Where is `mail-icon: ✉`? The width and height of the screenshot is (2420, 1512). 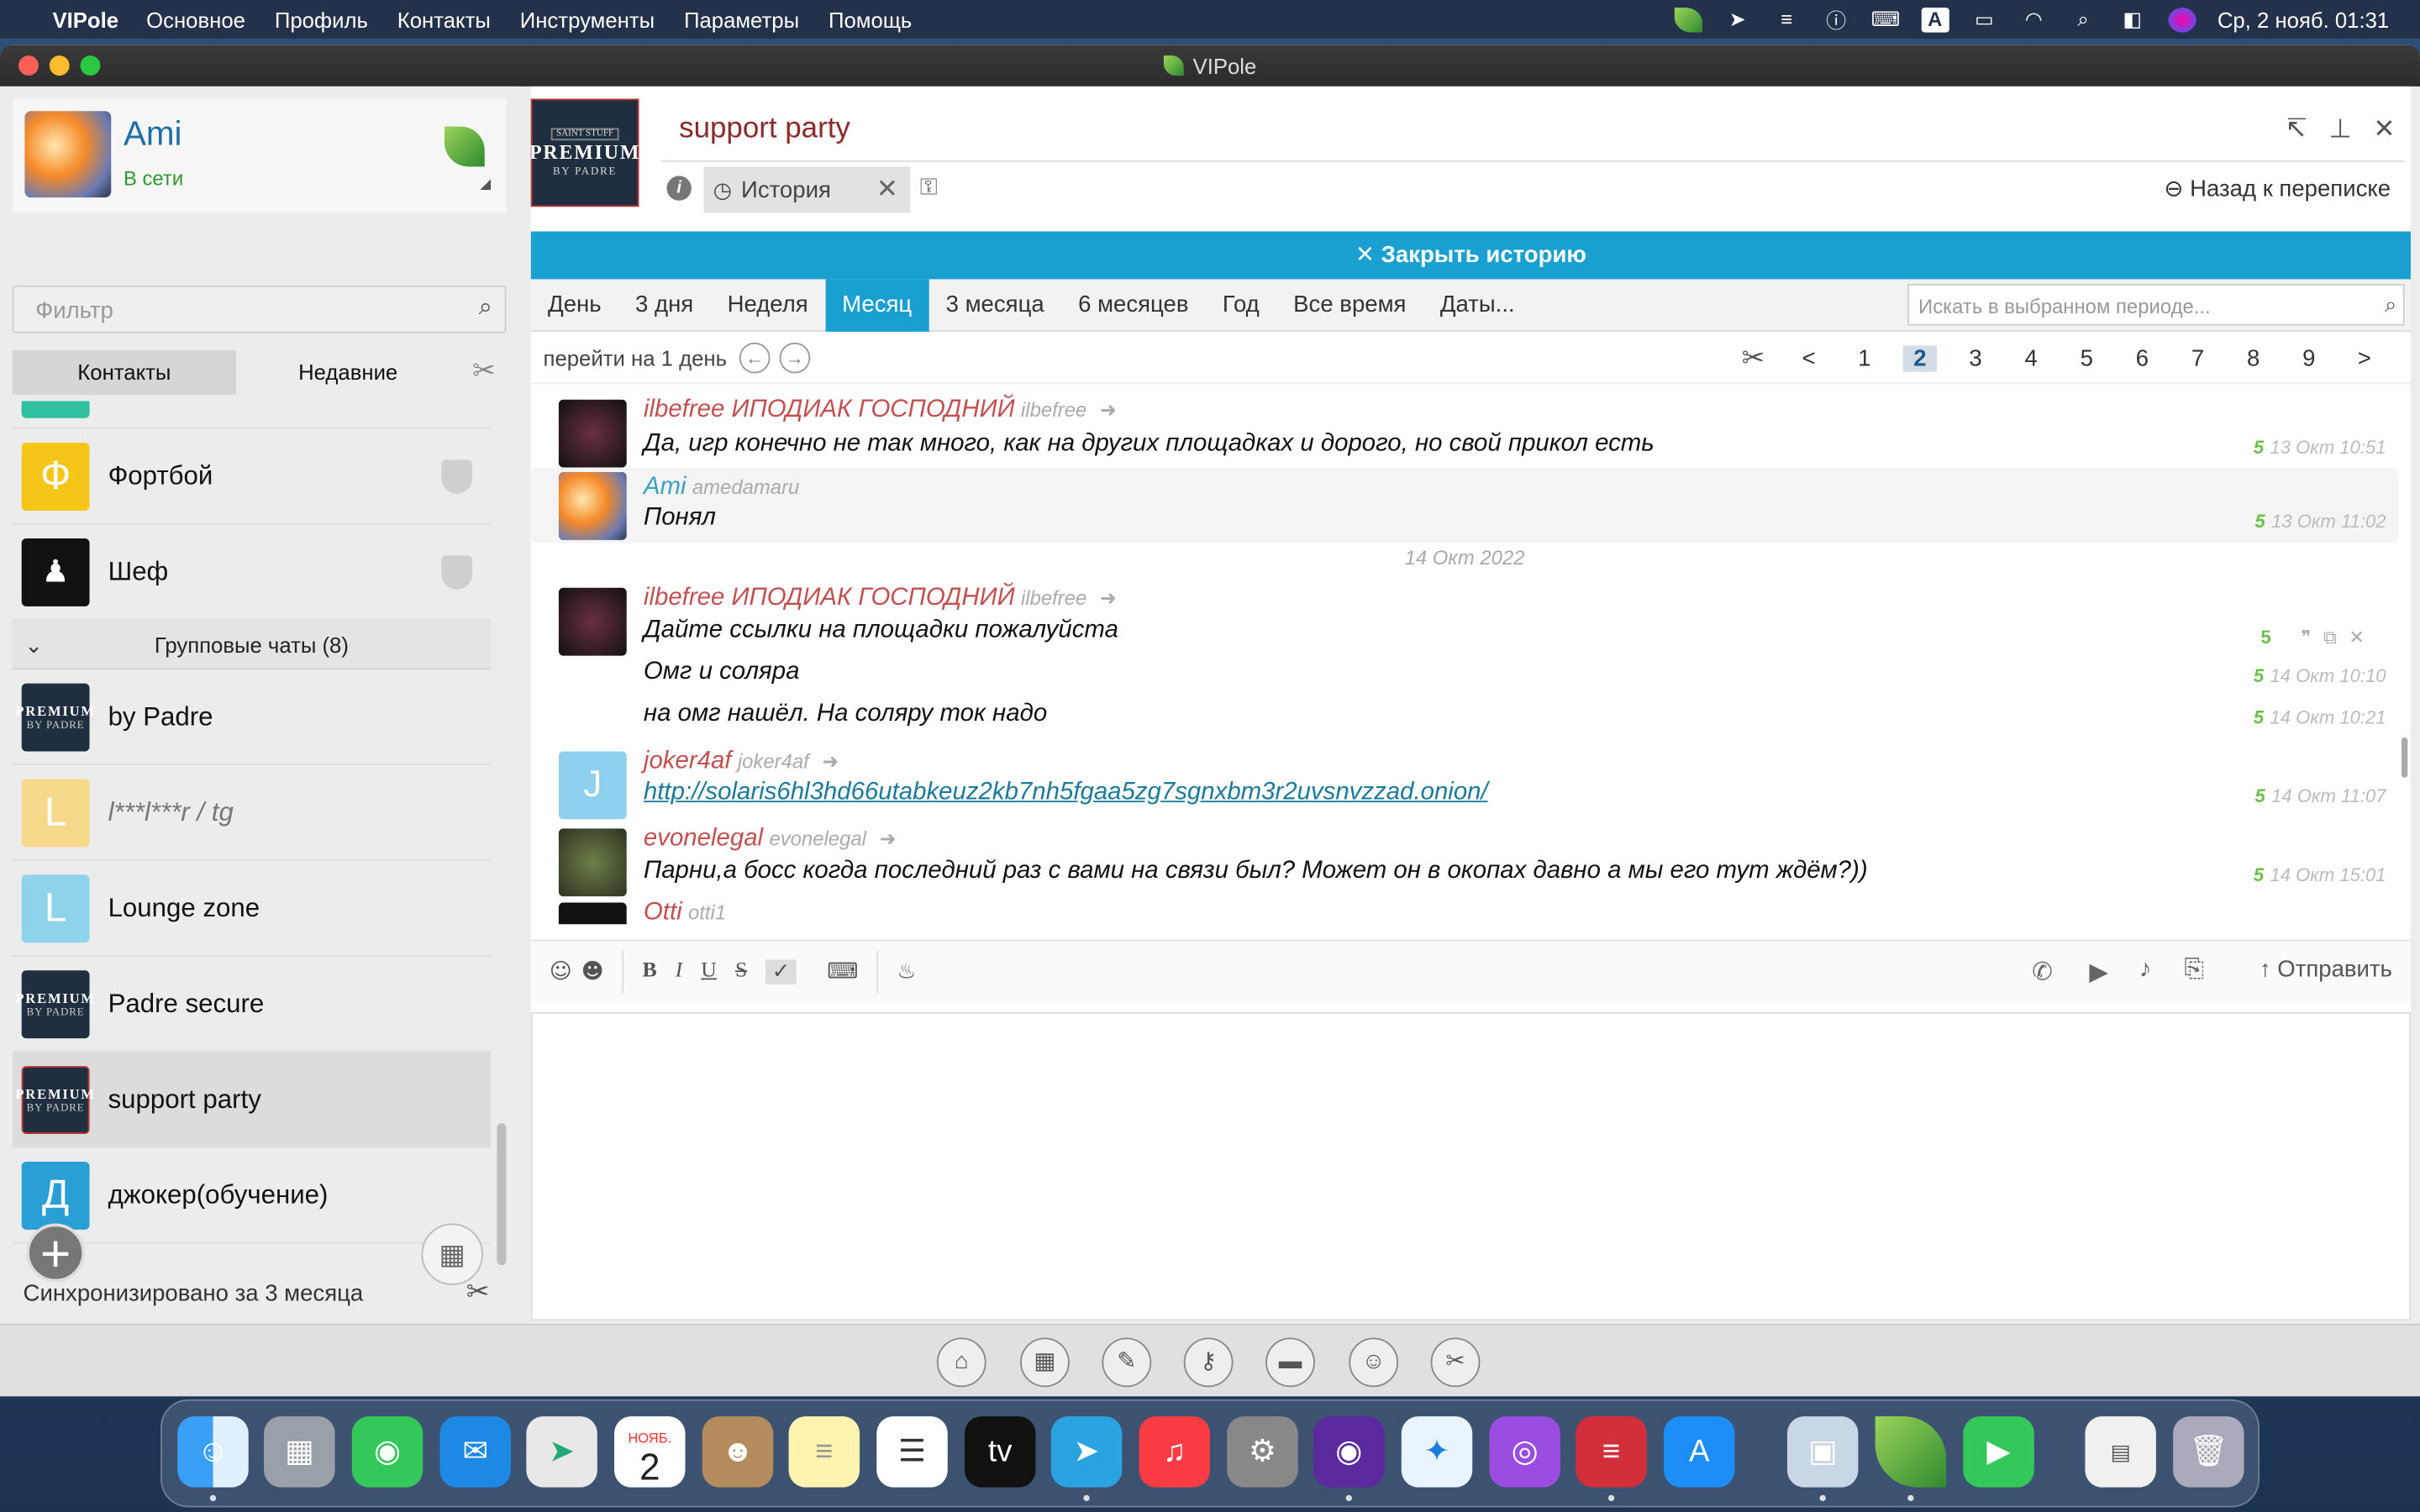 mail-icon: ✉ is located at coordinates (475, 1452).